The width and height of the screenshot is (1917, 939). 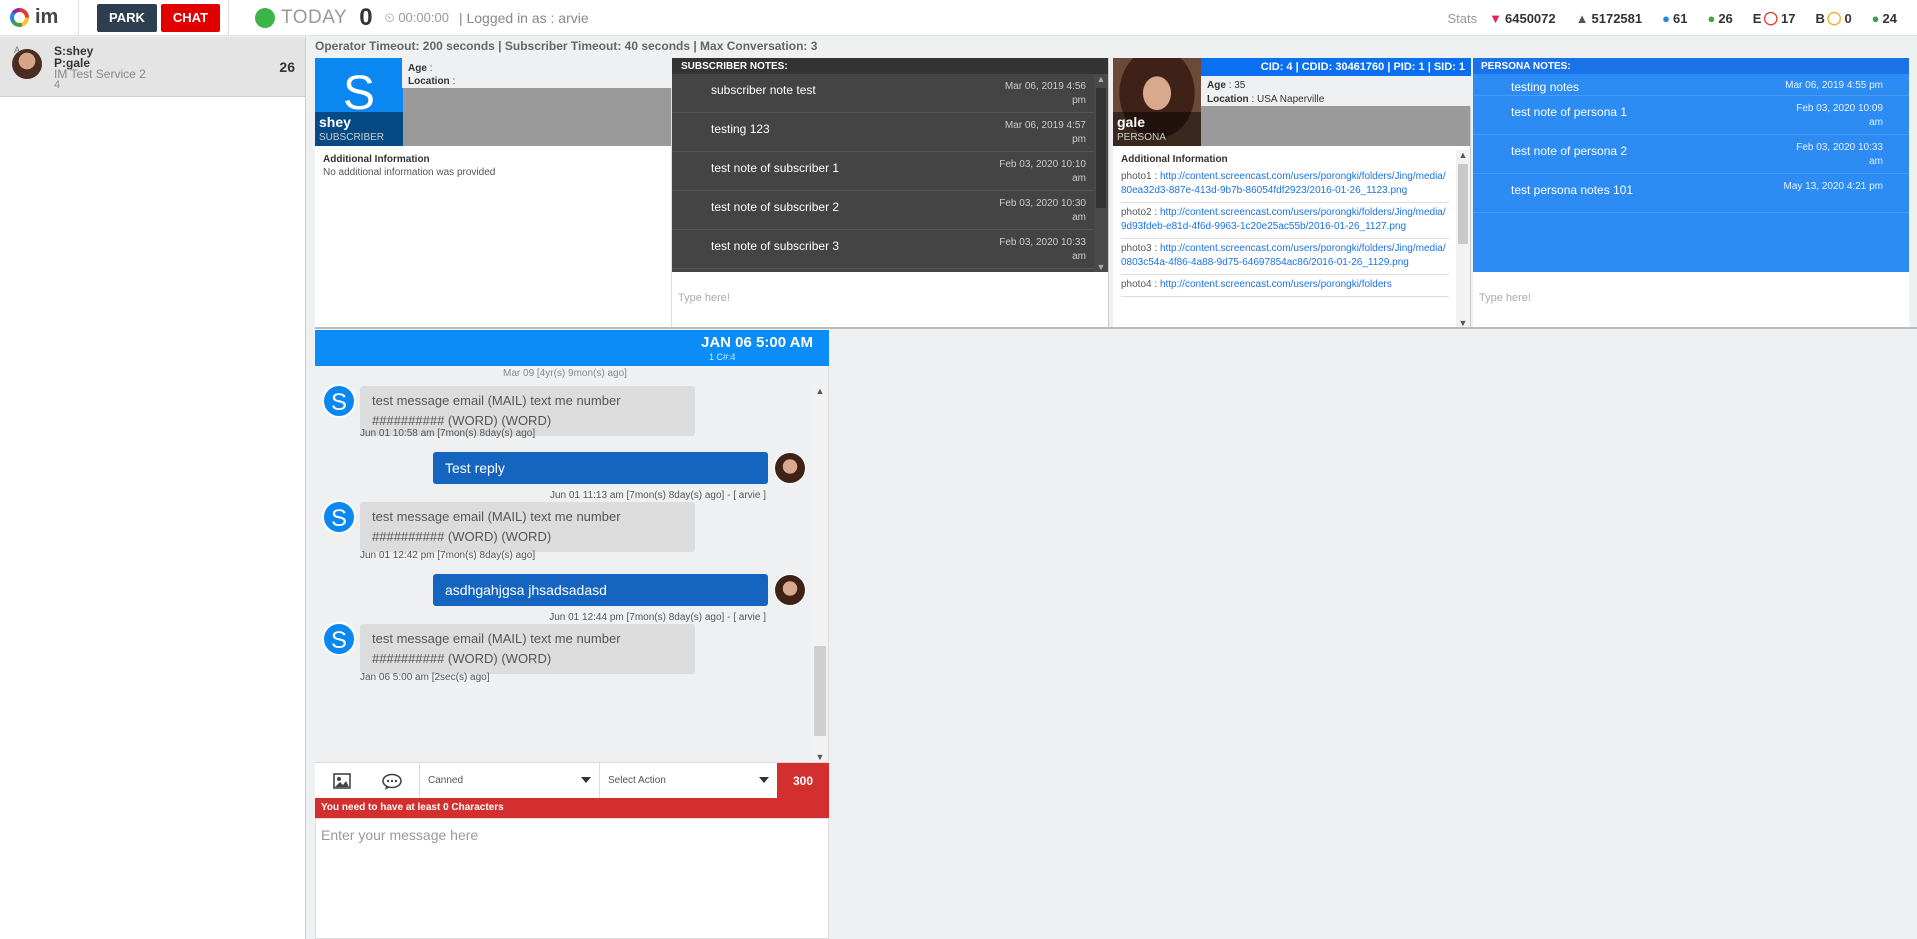 I want to click on subscriber-note-input: Type here!, so click(x=890, y=298).